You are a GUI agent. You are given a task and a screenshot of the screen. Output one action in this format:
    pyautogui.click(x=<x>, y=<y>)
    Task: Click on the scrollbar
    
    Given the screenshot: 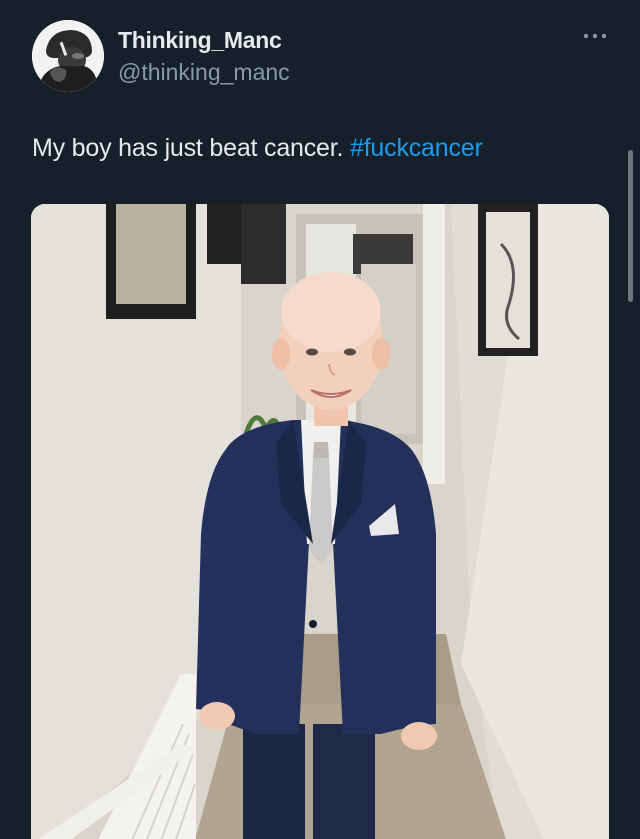 What is the action you would take?
    pyautogui.click(x=630, y=226)
    